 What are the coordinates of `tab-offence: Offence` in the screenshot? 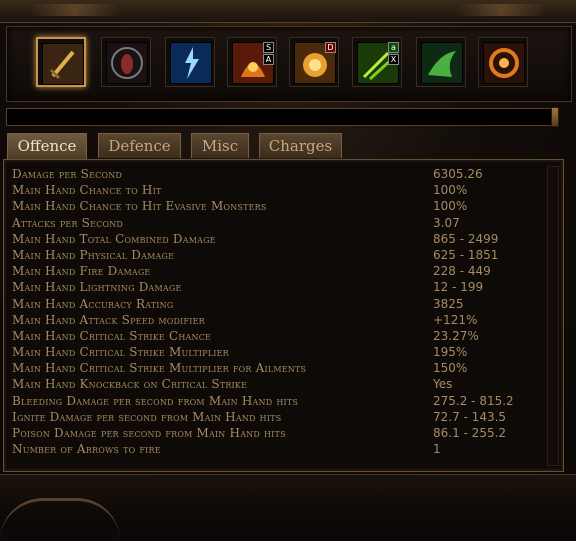 It's located at (47, 146).